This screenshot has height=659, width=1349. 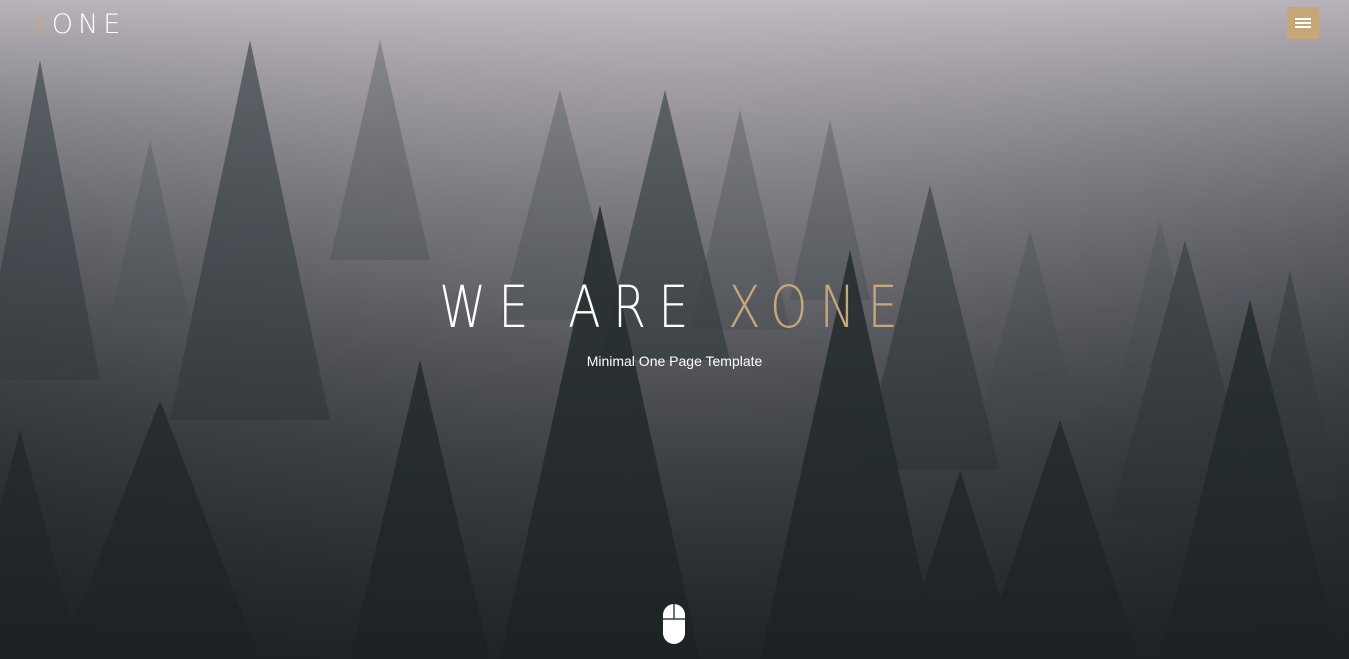 I want to click on hero-title-accent: XONE, so click(x=819, y=307).